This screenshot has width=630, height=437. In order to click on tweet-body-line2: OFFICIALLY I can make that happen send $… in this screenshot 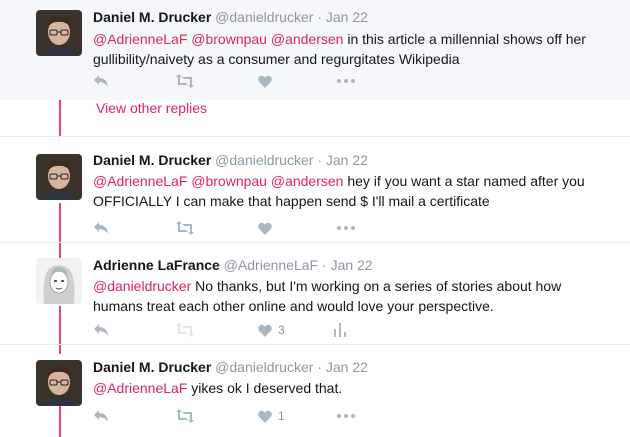, I will do `click(291, 201)`.